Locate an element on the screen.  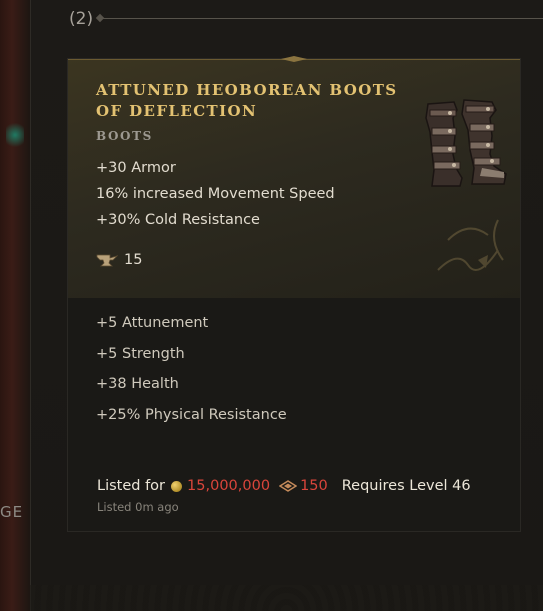
implicit-stat: +30 Armor is located at coordinates (136, 168).